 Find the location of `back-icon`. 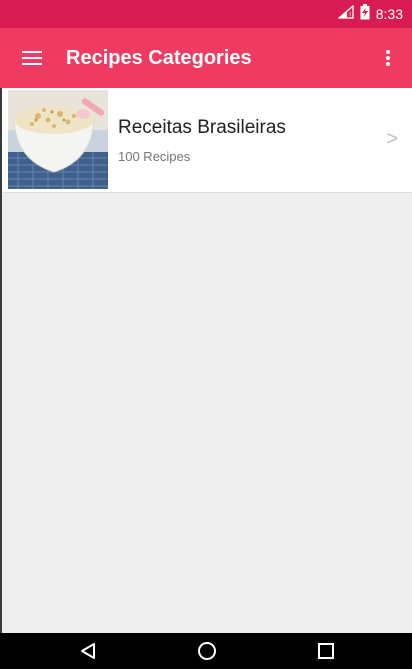

back-icon is located at coordinates (88, 651).